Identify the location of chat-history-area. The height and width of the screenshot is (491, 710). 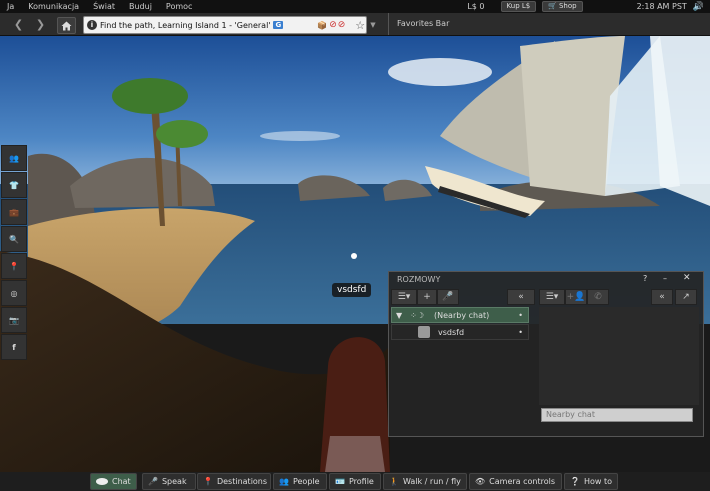
(619, 356).